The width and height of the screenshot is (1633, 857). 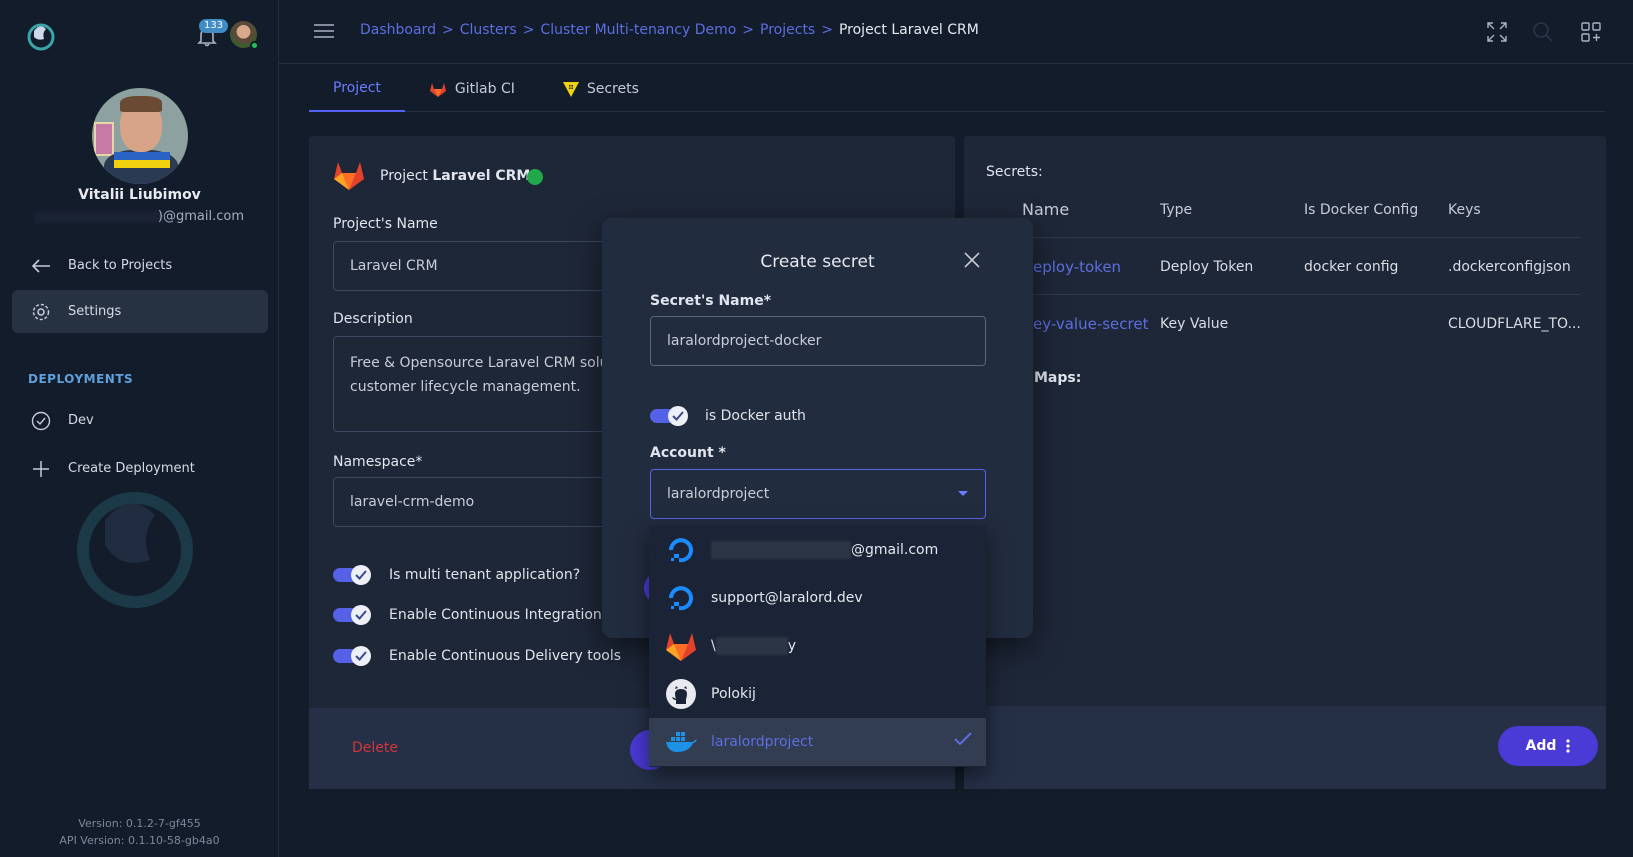 What do you see at coordinates (139, 195) in the screenshot?
I see `user-name: Vitalii Liubimov` at bounding box center [139, 195].